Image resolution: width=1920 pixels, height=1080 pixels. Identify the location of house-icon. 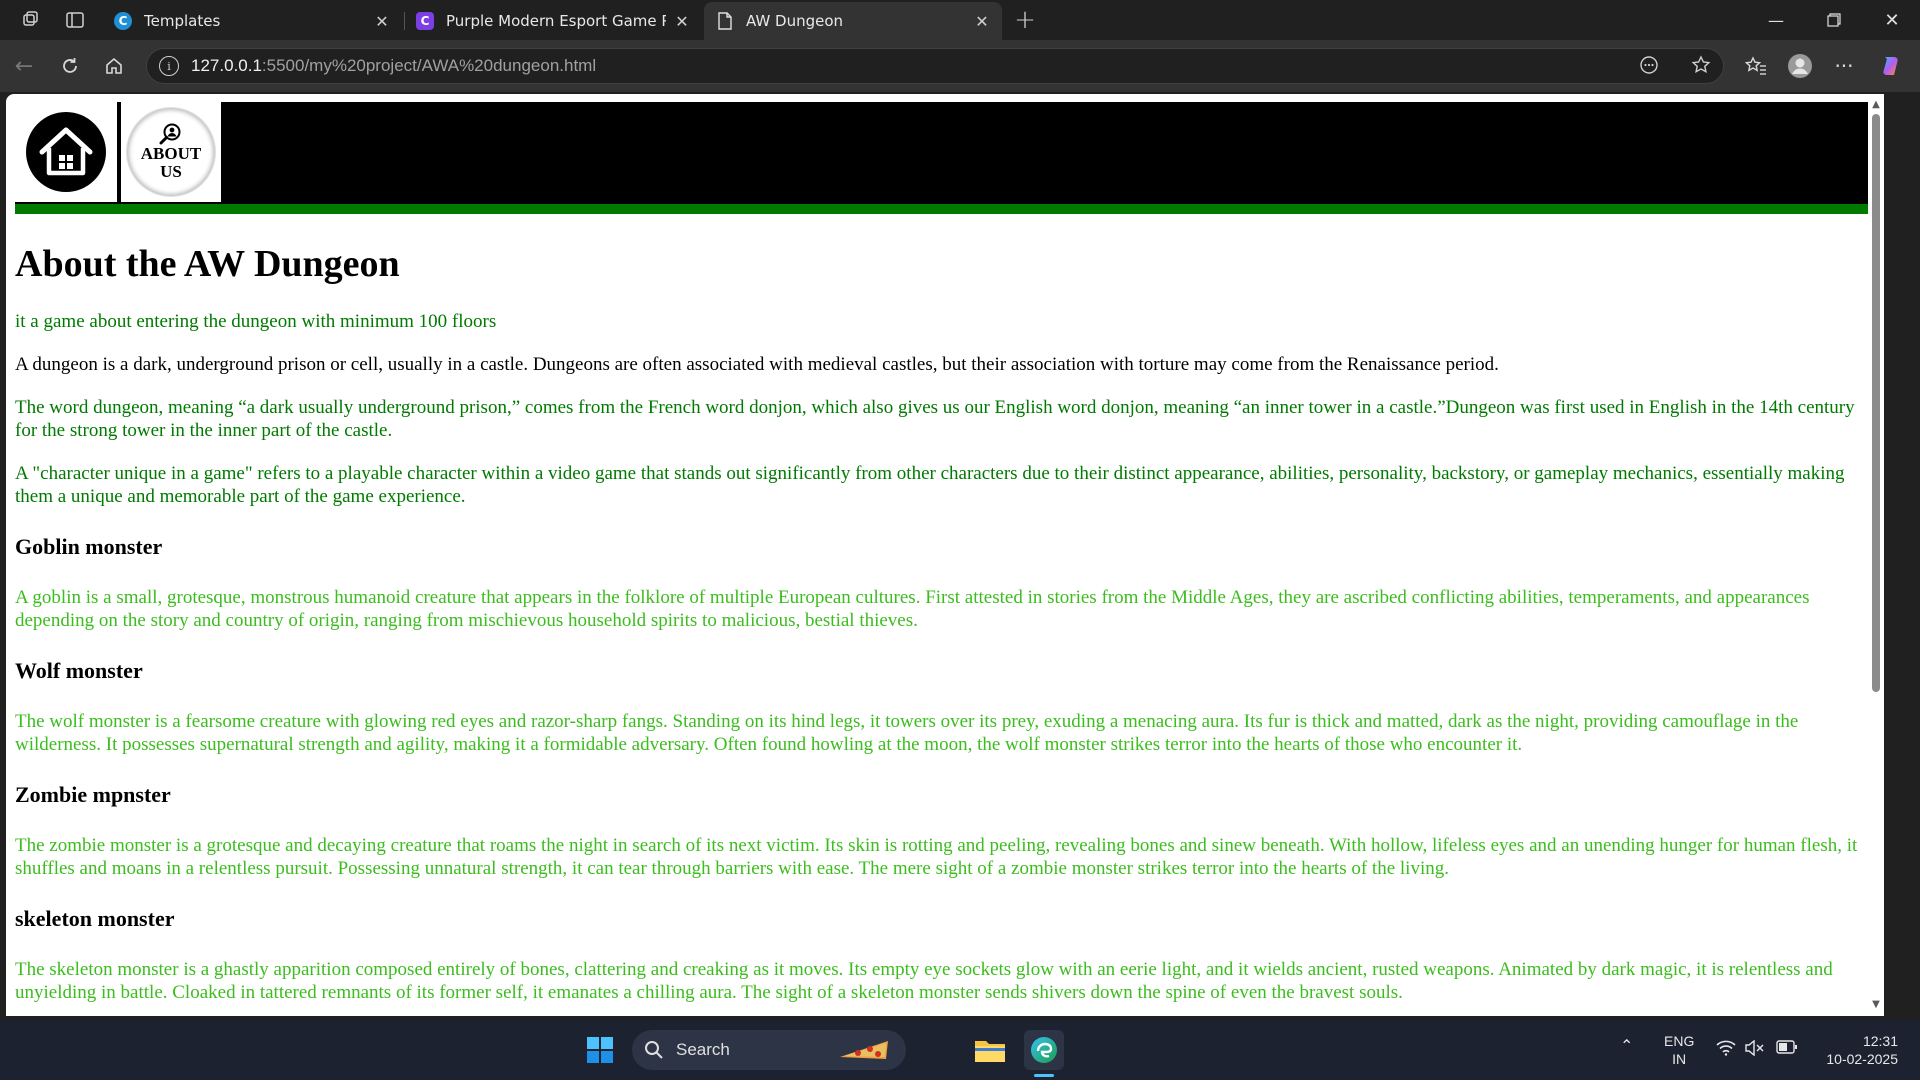
(66, 152).